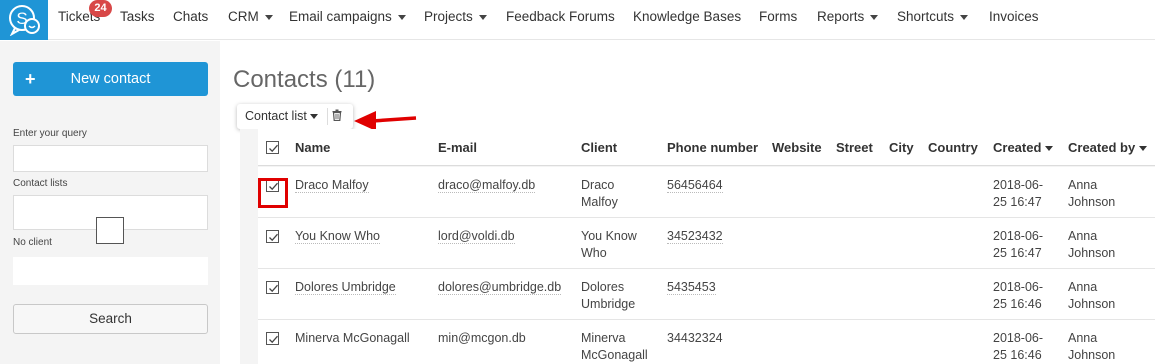 The height and width of the screenshot is (364, 1155). I want to click on nav-projects: Projects, so click(455, 20).